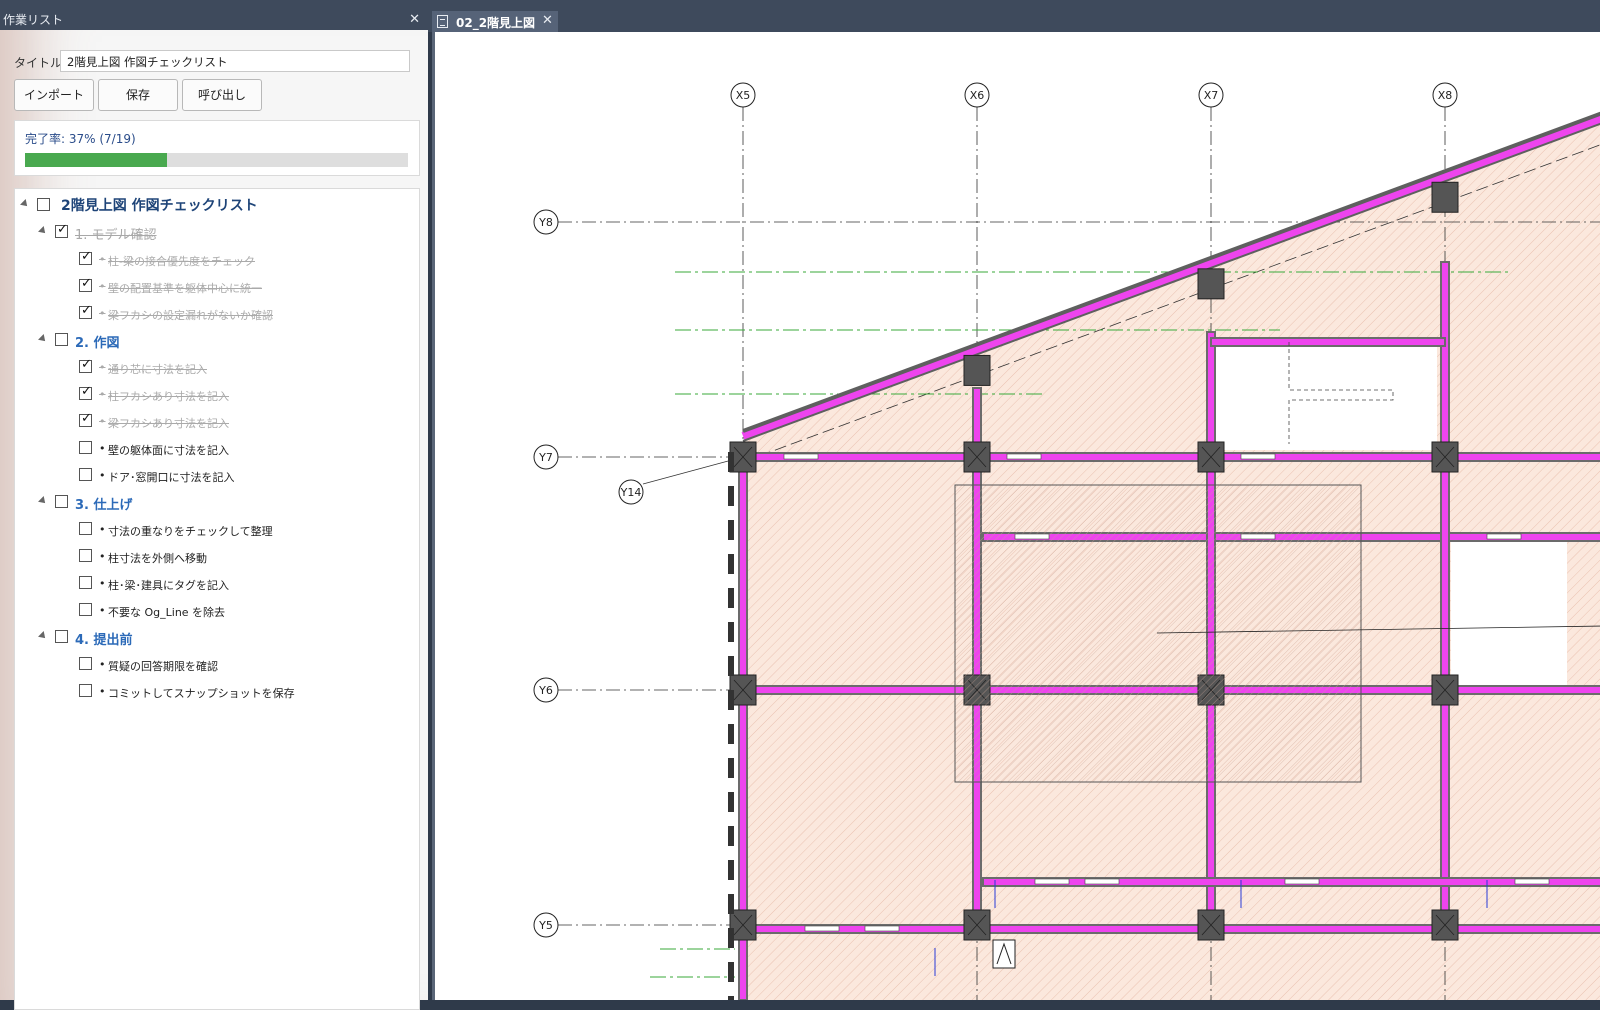 The image size is (1600, 1010). I want to click on checklist-root: 2階見上図 作図チェックリスト, so click(217, 206).